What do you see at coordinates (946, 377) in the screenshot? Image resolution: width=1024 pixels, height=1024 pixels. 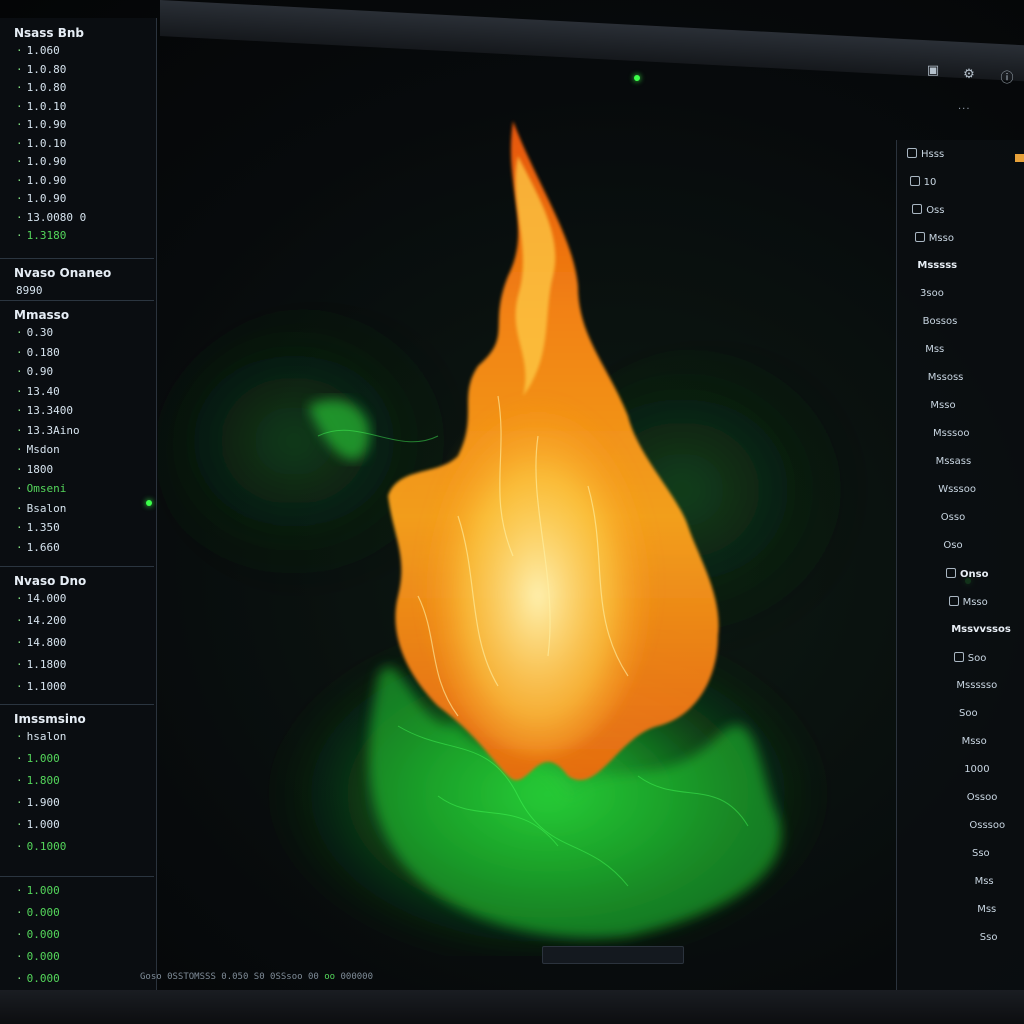 I see `property-row: Mssoss` at bounding box center [946, 377].